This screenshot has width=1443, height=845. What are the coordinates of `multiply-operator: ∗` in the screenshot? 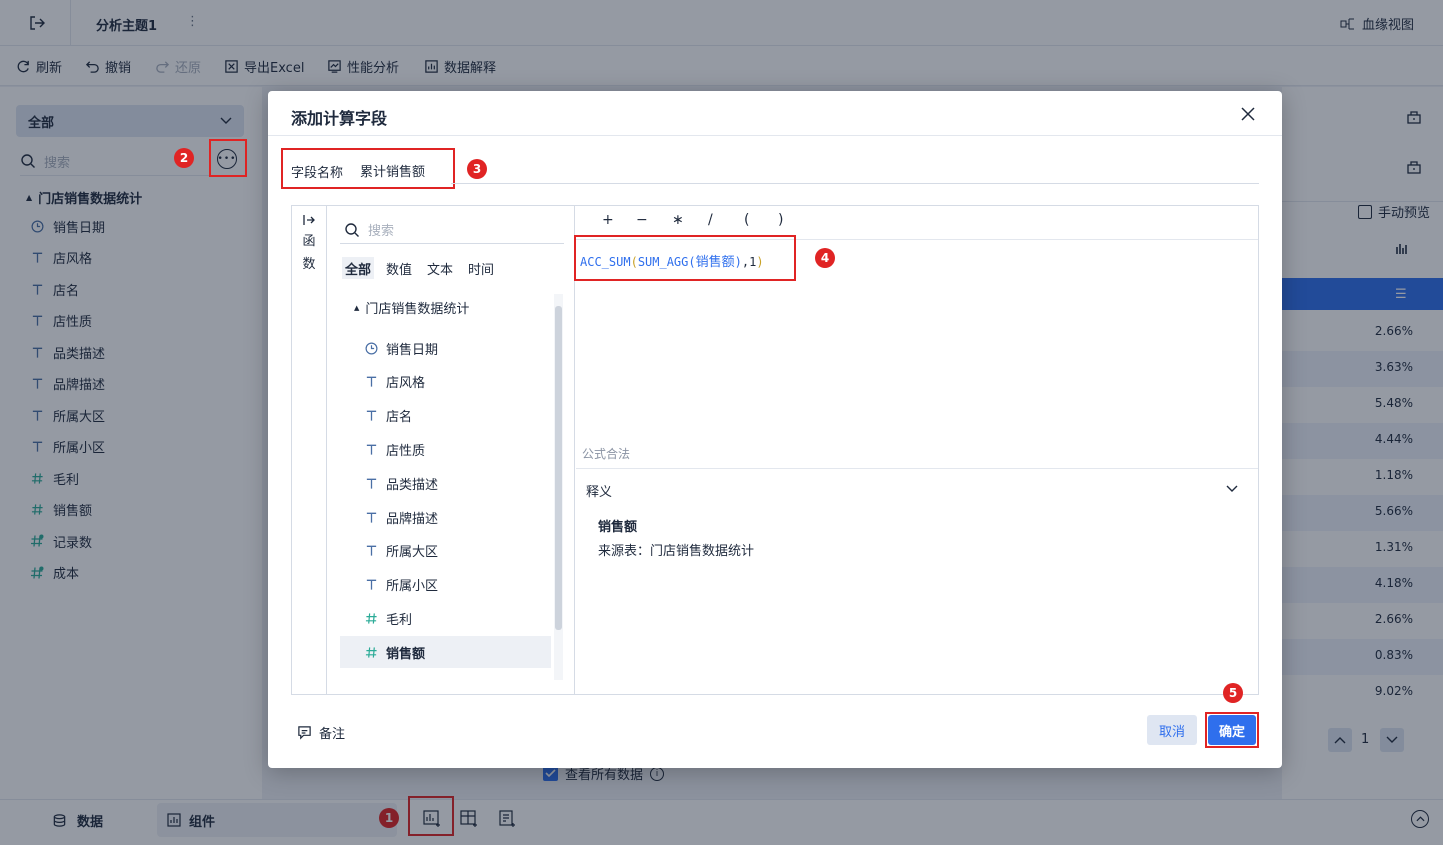 It's located at (678, 220).